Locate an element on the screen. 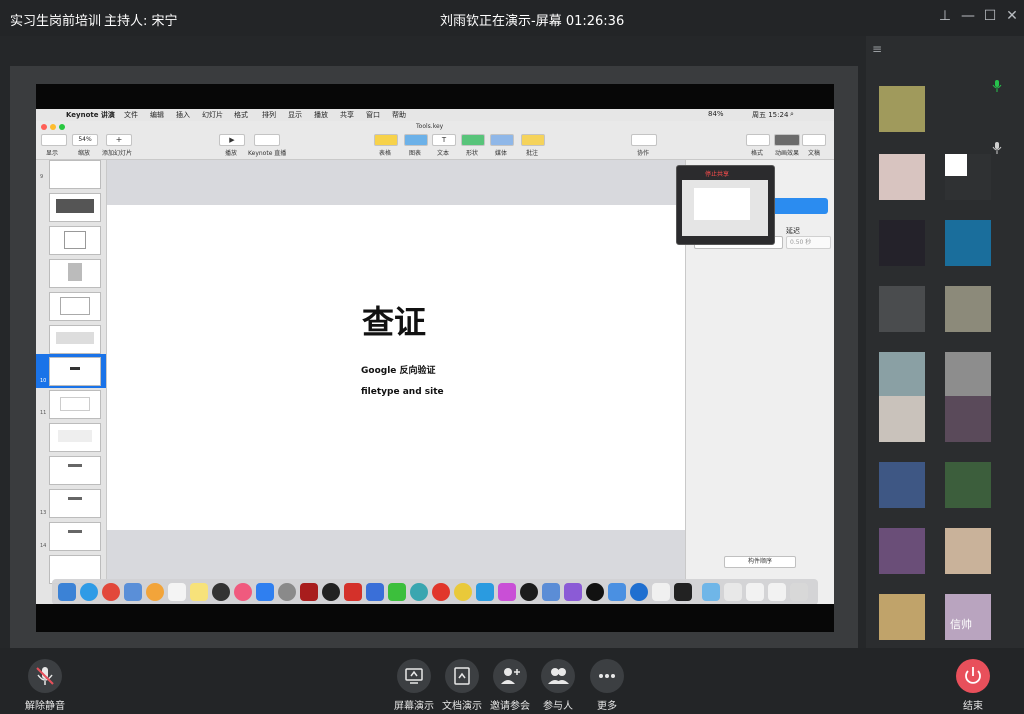 The height and width of the screenshot is (714, 1024). photos-icon is located at coordinates (155, 592).